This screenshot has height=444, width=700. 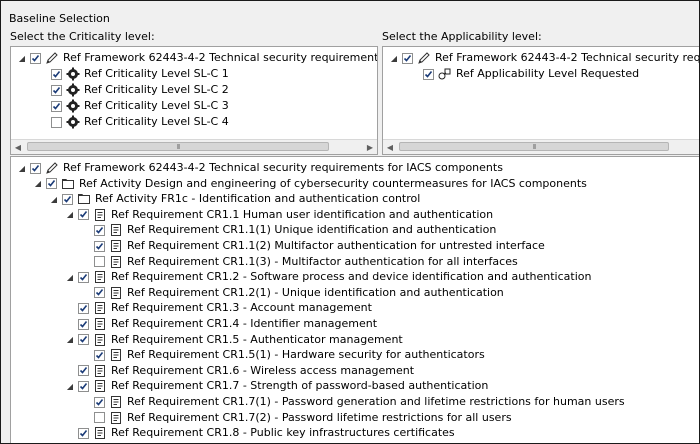 What do you see at coordinates (548, 73) in the screenshot?
I see `tree-item-label: Ref Applicability Level Requested` at bounding box center [548, 73].